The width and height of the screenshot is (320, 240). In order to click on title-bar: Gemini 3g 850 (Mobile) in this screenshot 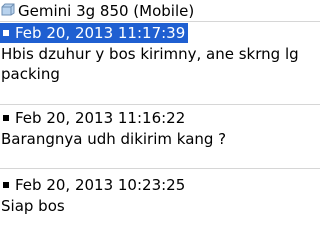, I will do `click(160, 11)`.